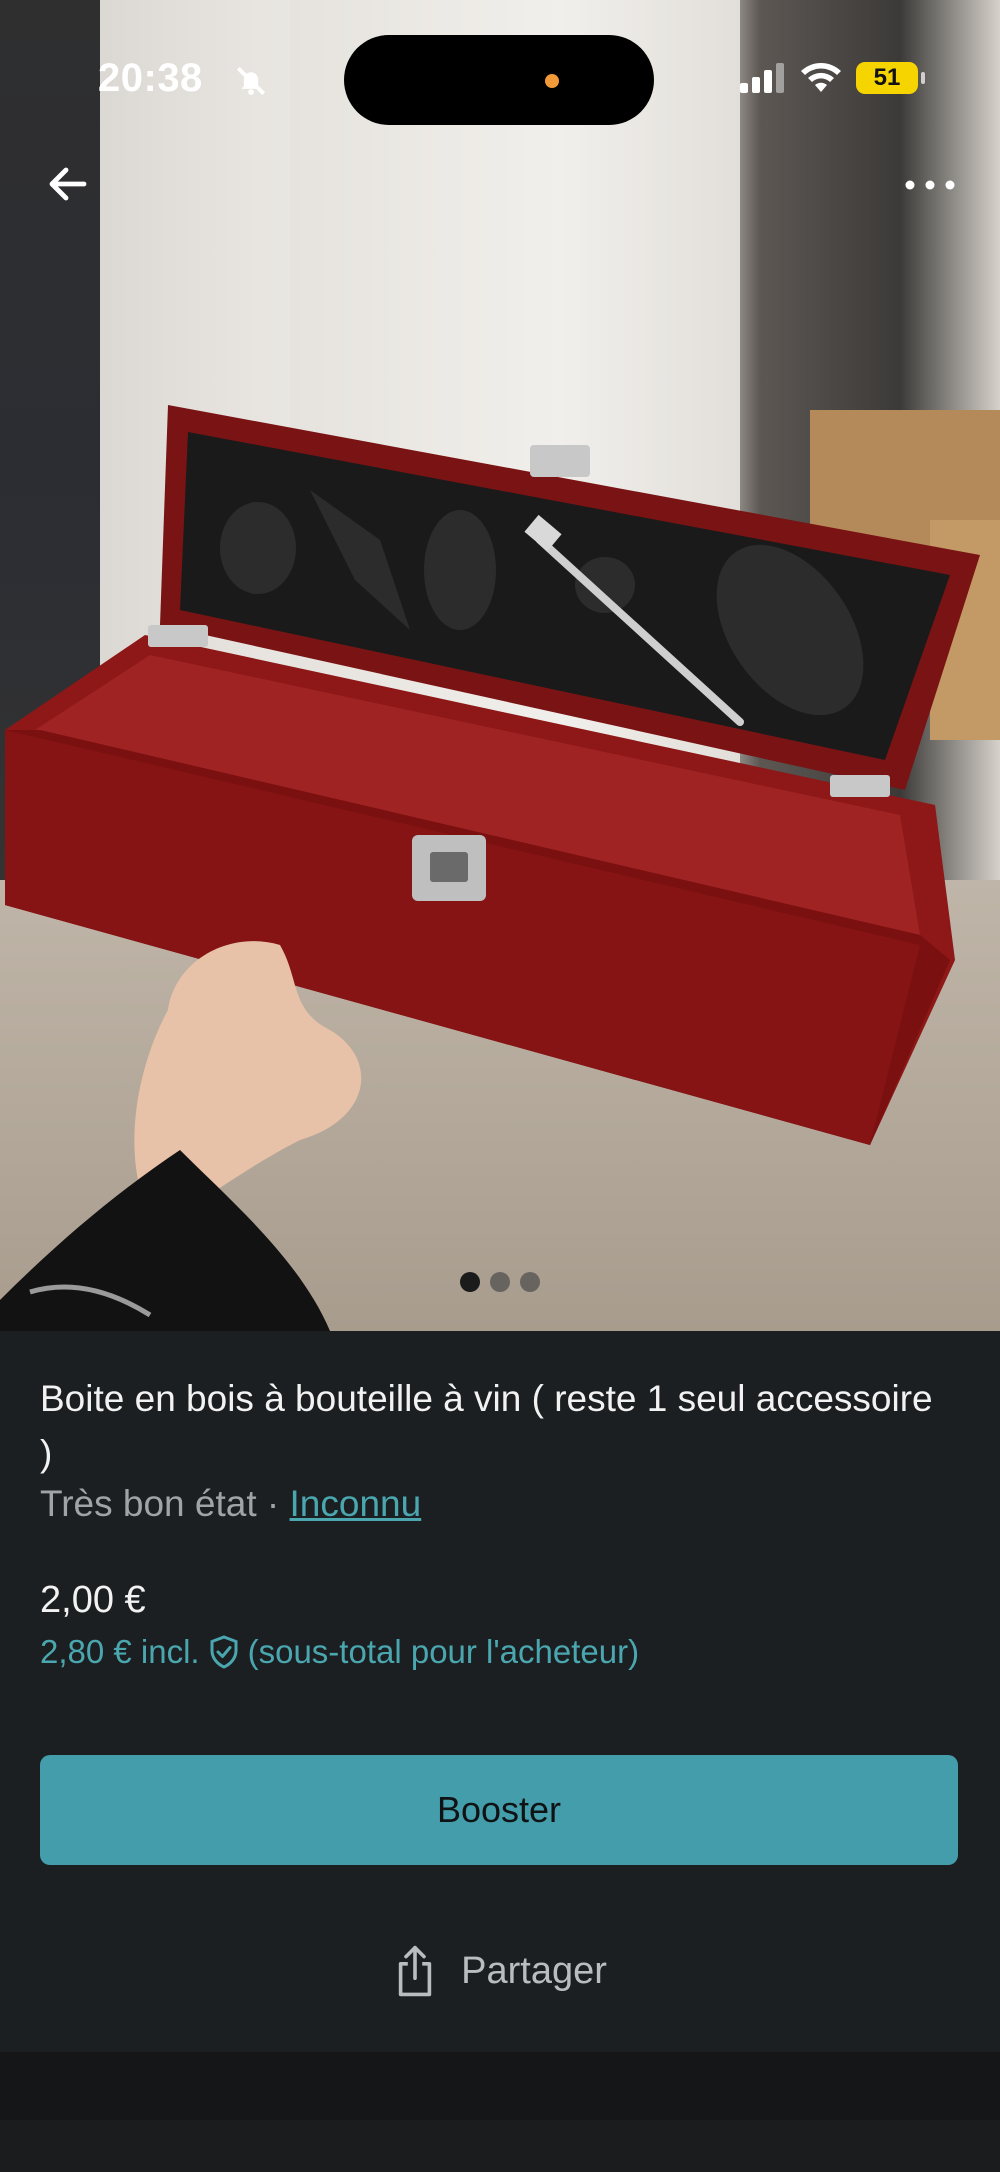  I want to click on gallery-pager, so click(500, 1282).